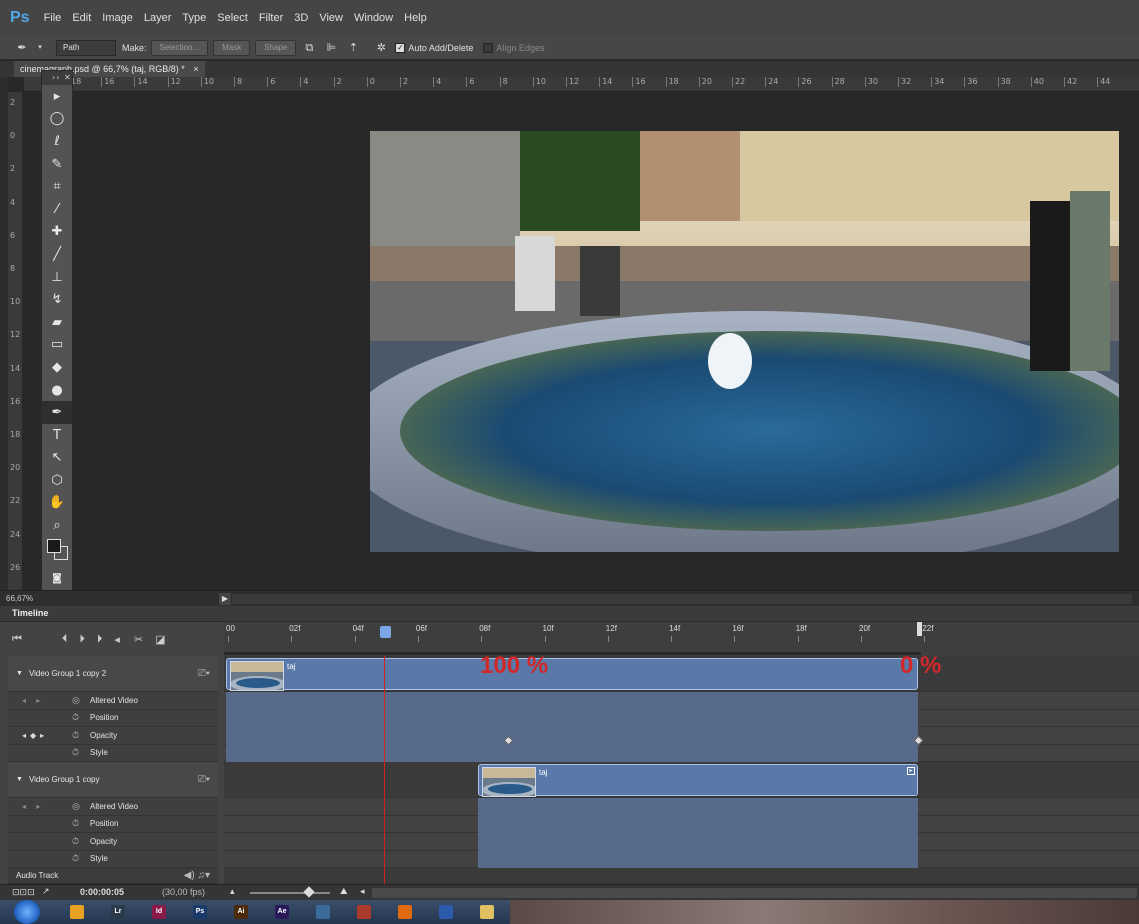 Image resolution: width=1139 pixels, height=924 pixels. I want to click on previous-frame-icon: ⏴, so click(65, 639).